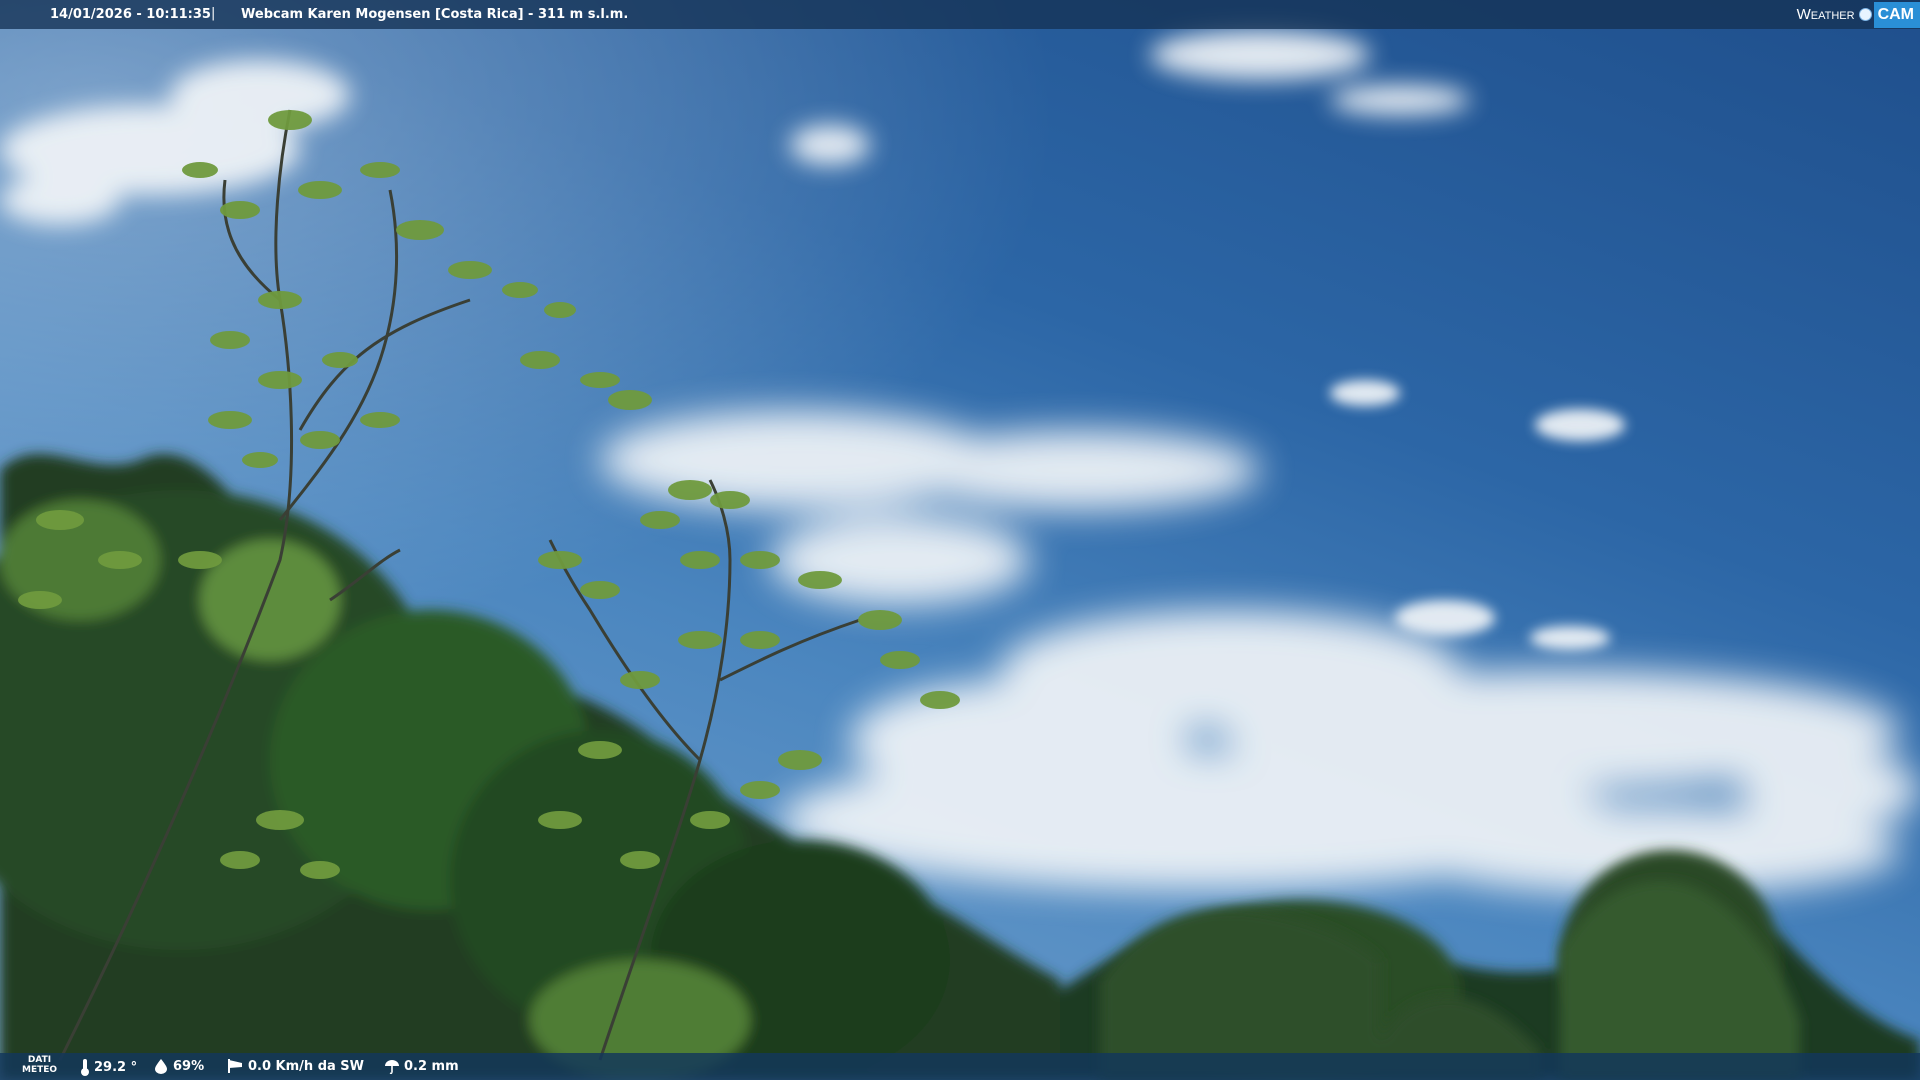 The image size is (1920, 1080). I want to click on label-line1: DATI, so click(39, 1060).